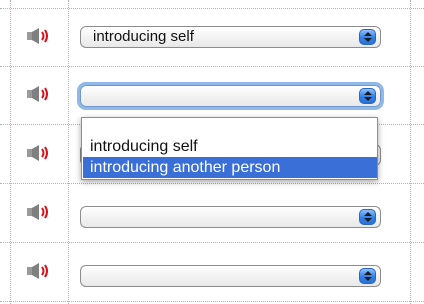 This screenshot has height=304, width=424. Describe the element at coordinates (410, 152) in the screenshot. I see `grid-line-right` at that location.